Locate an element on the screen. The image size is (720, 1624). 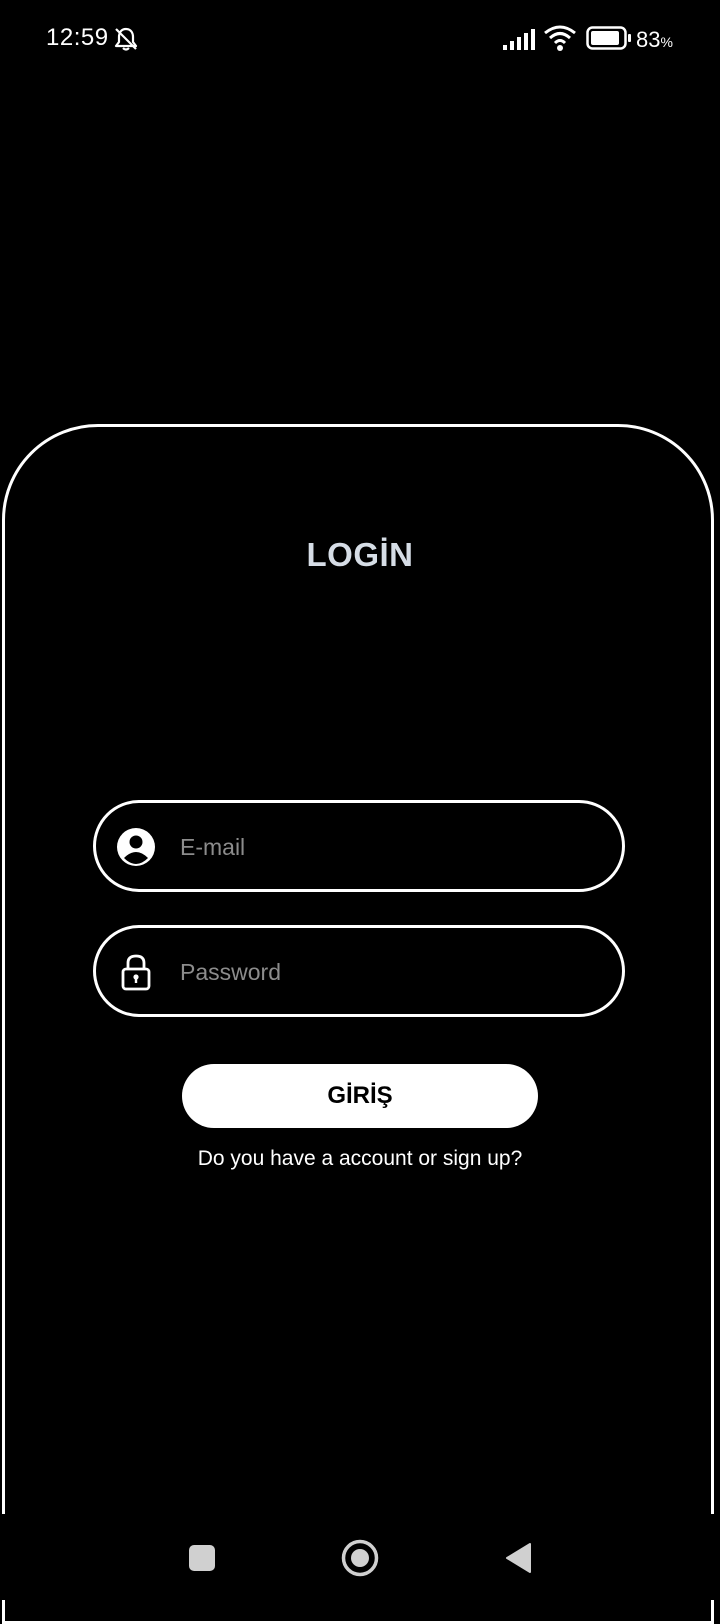
password-input is located at coordinates (390, 972).